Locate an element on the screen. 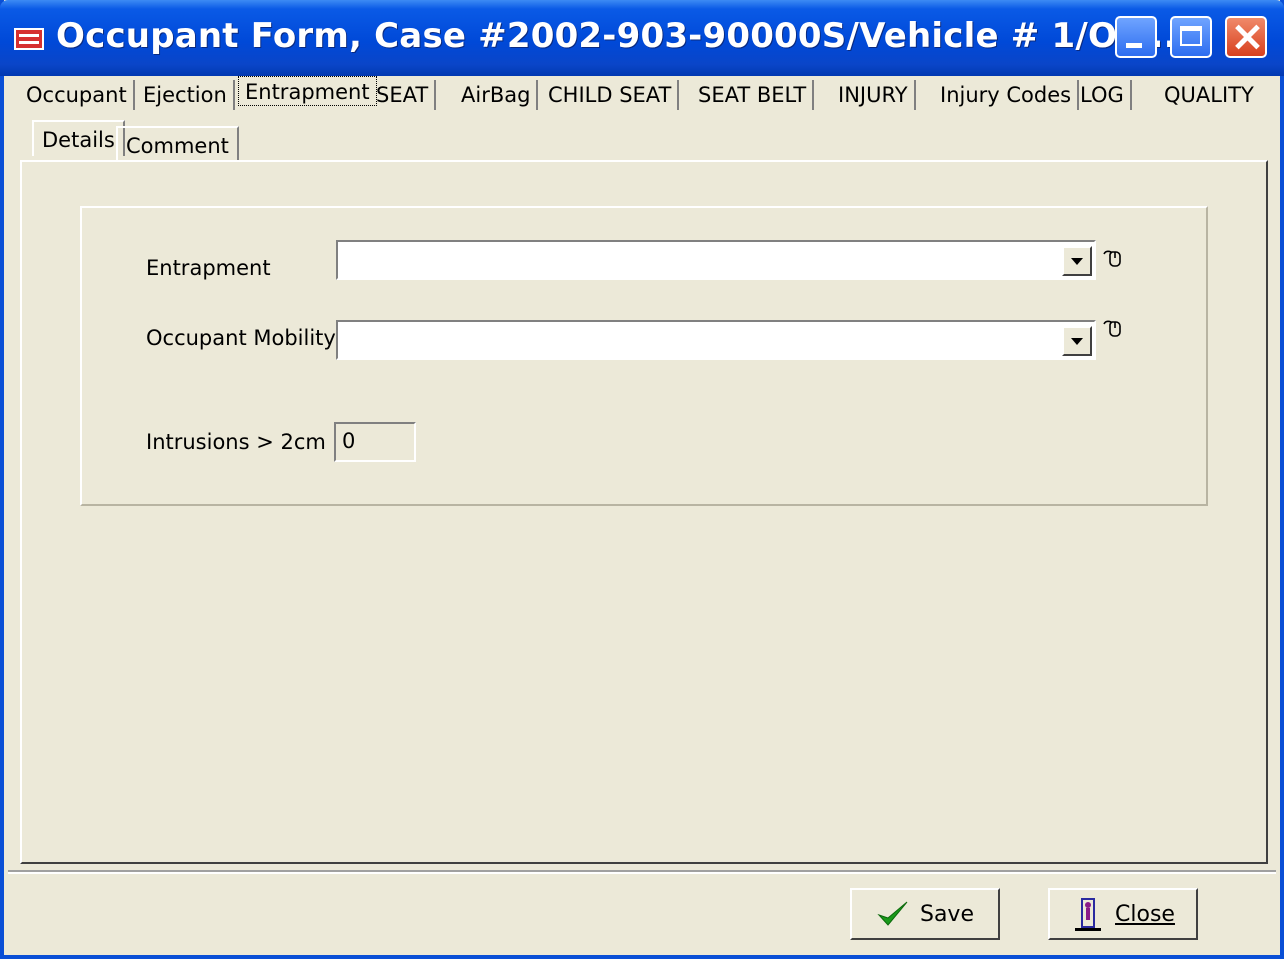 The image size is (1284, 959). tab-details: Details is located at coordinates (78, 138).